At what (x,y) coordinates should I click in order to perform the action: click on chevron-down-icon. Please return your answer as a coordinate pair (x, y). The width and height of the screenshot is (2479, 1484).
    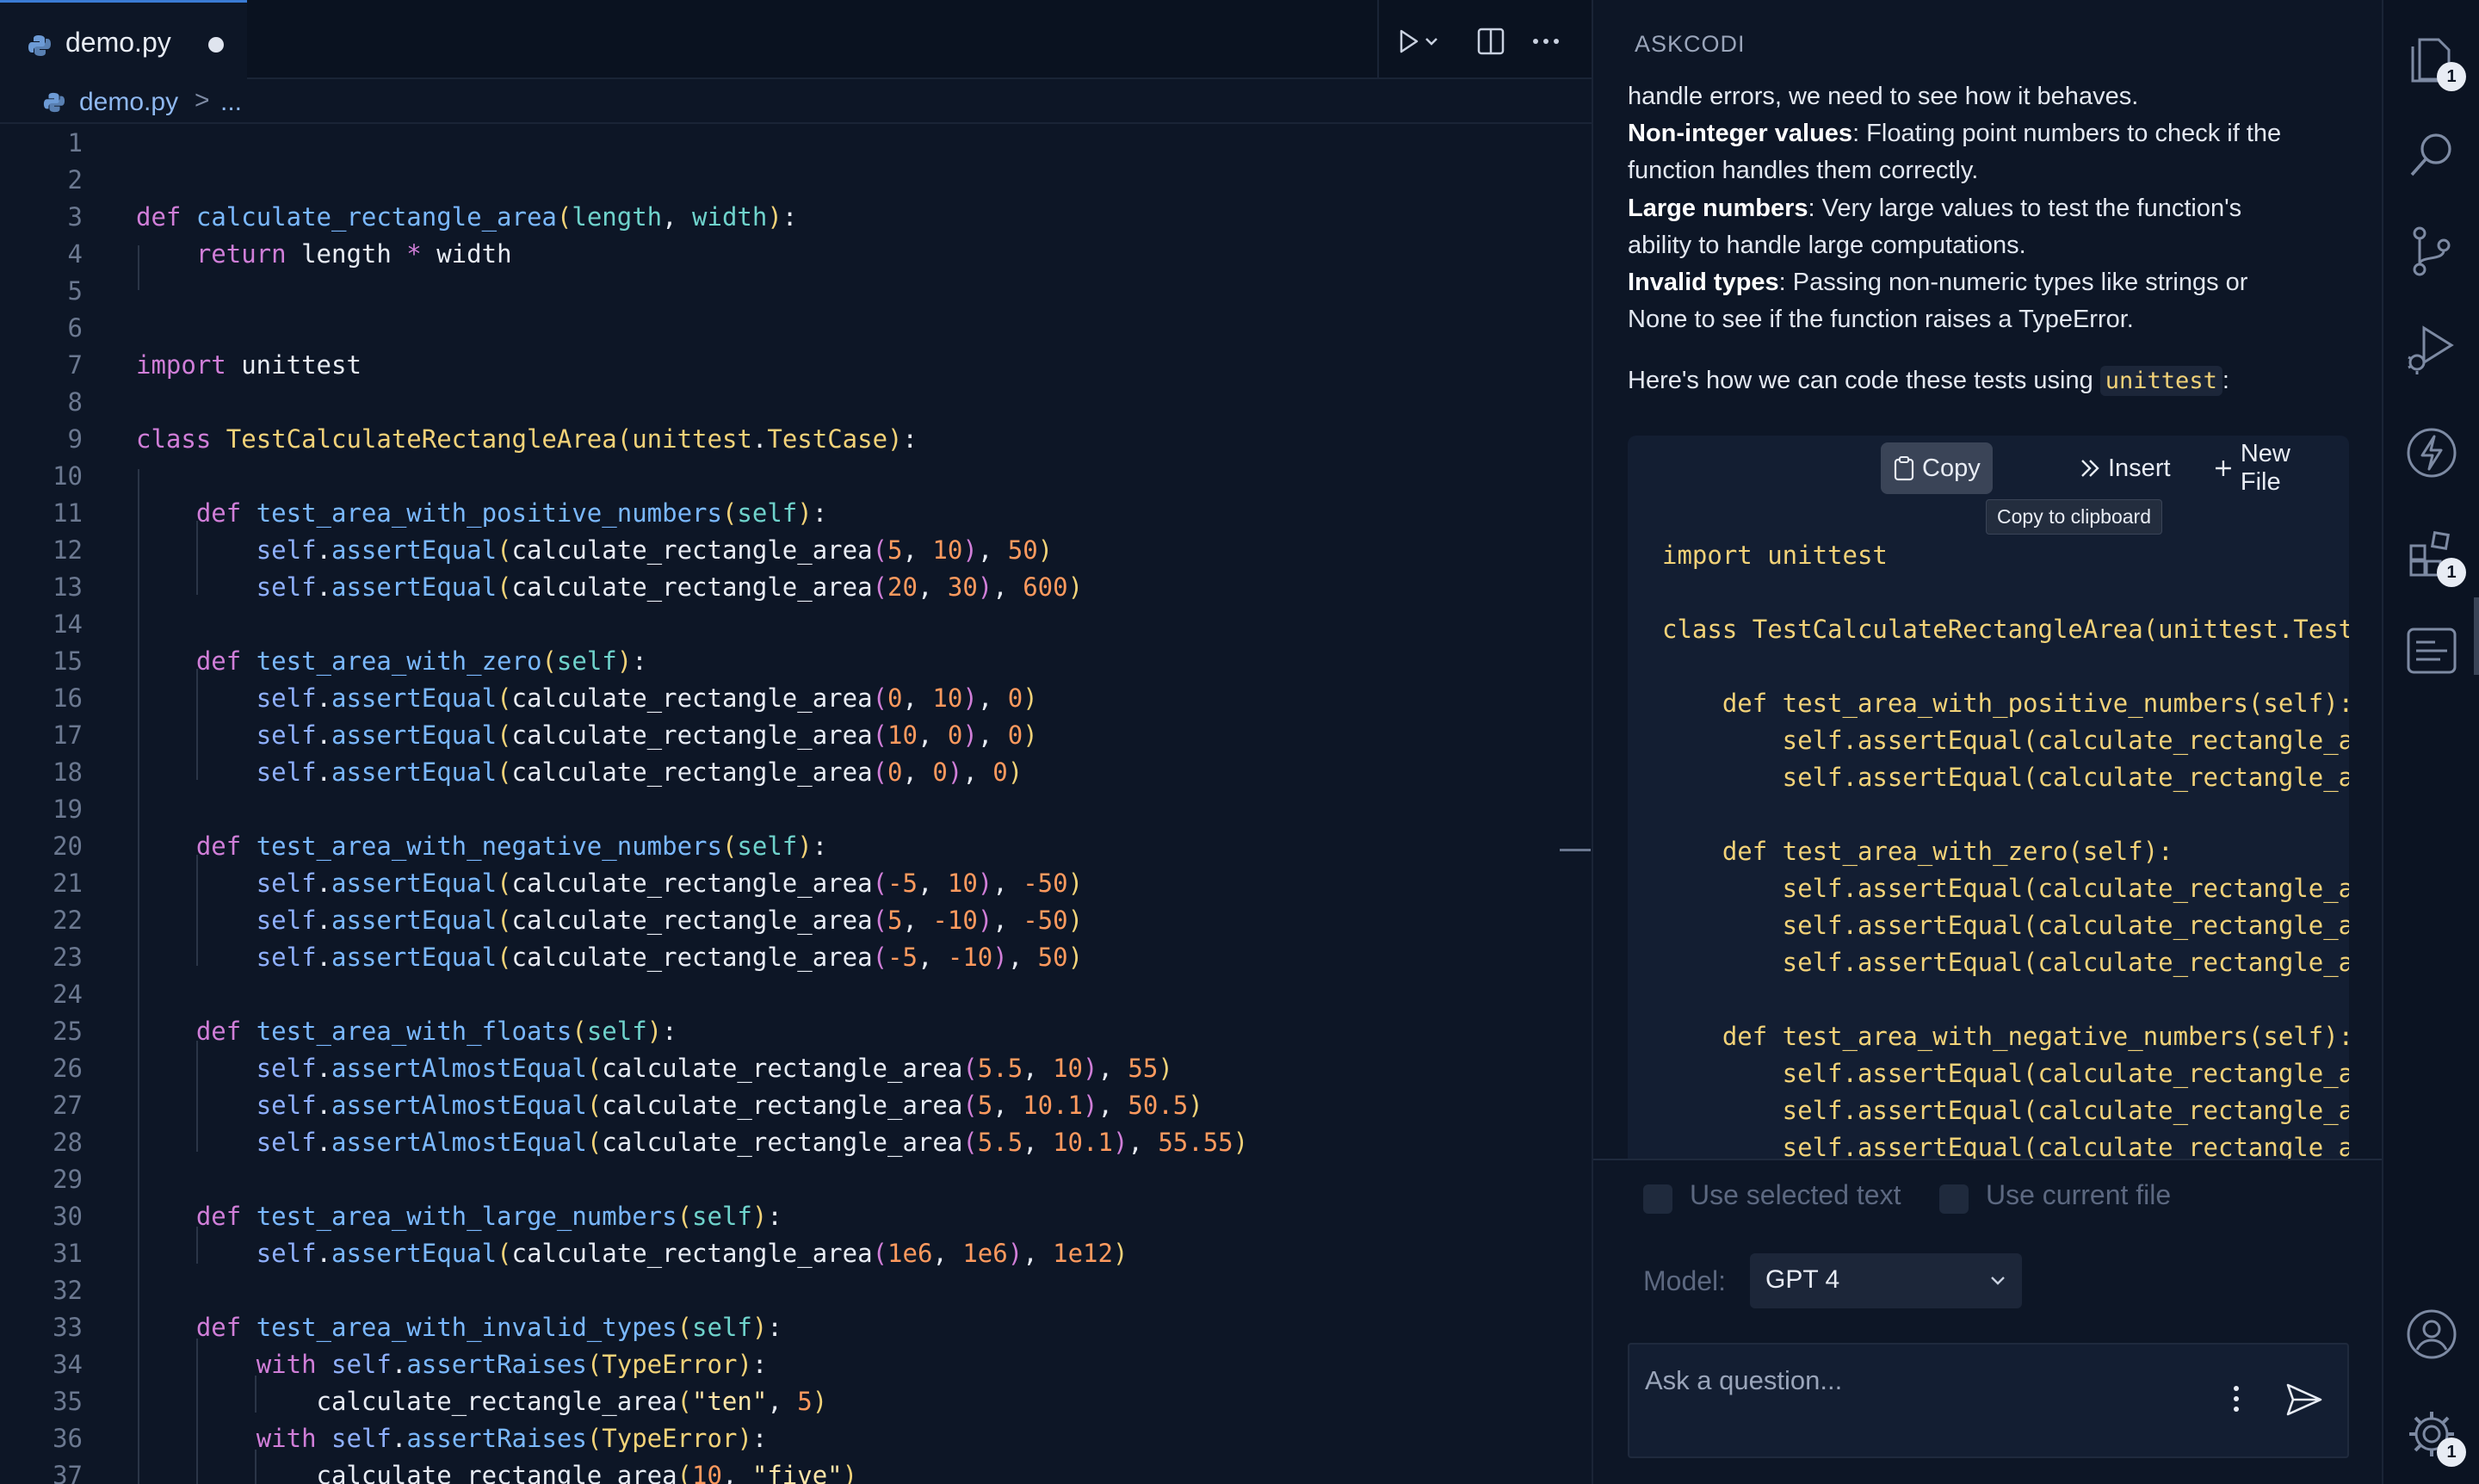
    Looking at the image, I should click on (1998, 1281).